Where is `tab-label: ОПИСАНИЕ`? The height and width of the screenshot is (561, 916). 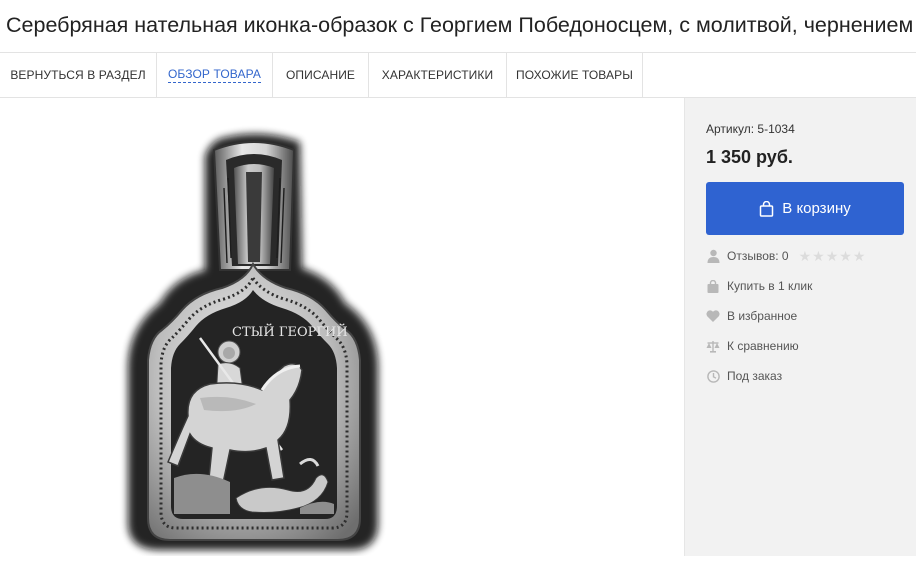 tab-label: ОПИСАНИЕ is located at coordinates (320, 75).